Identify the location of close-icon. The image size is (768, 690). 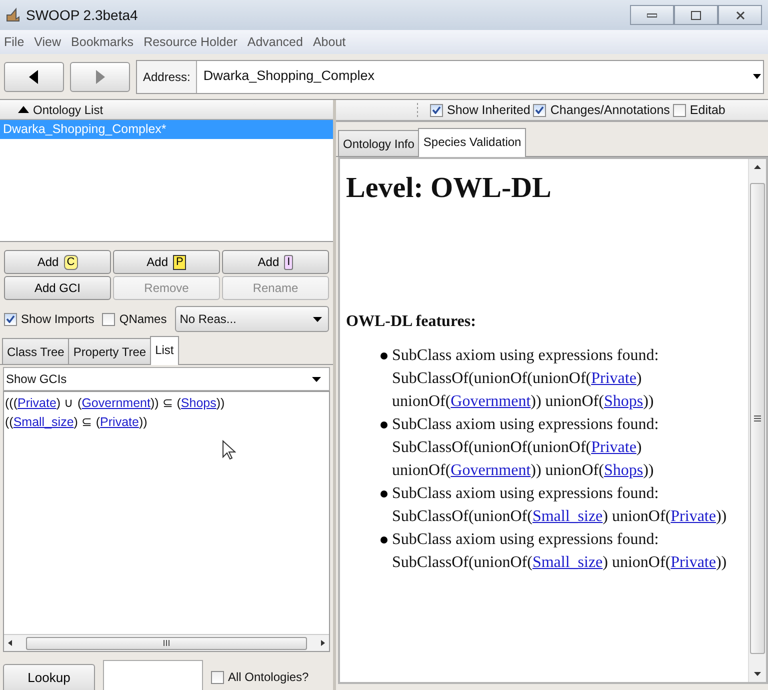
(740, 15).